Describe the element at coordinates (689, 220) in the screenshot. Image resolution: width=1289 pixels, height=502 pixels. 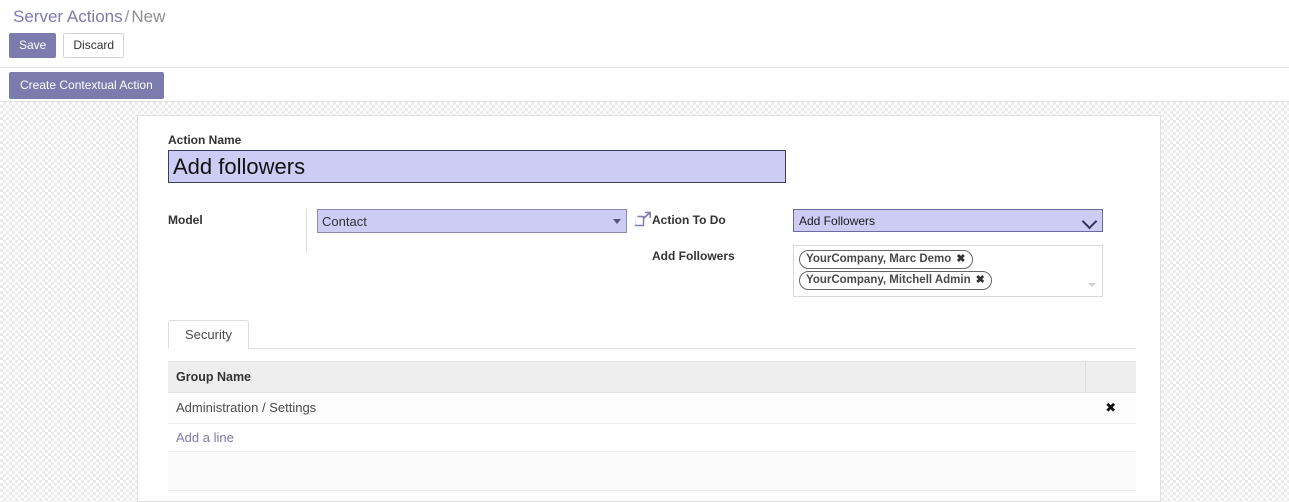
I see `action-to-do-label: Action To Do` at that location.